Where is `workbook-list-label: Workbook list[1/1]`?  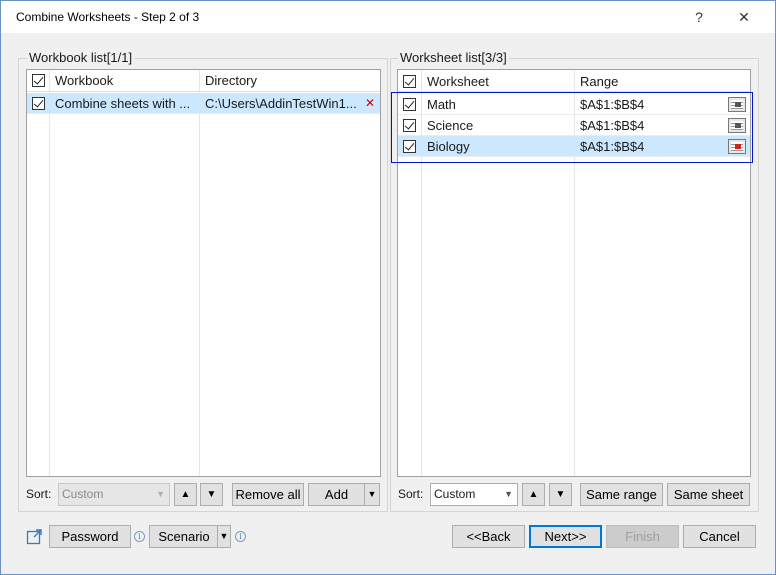 workbook-list-label: Workbook list[1/1] is located at coordinates (81, 57).